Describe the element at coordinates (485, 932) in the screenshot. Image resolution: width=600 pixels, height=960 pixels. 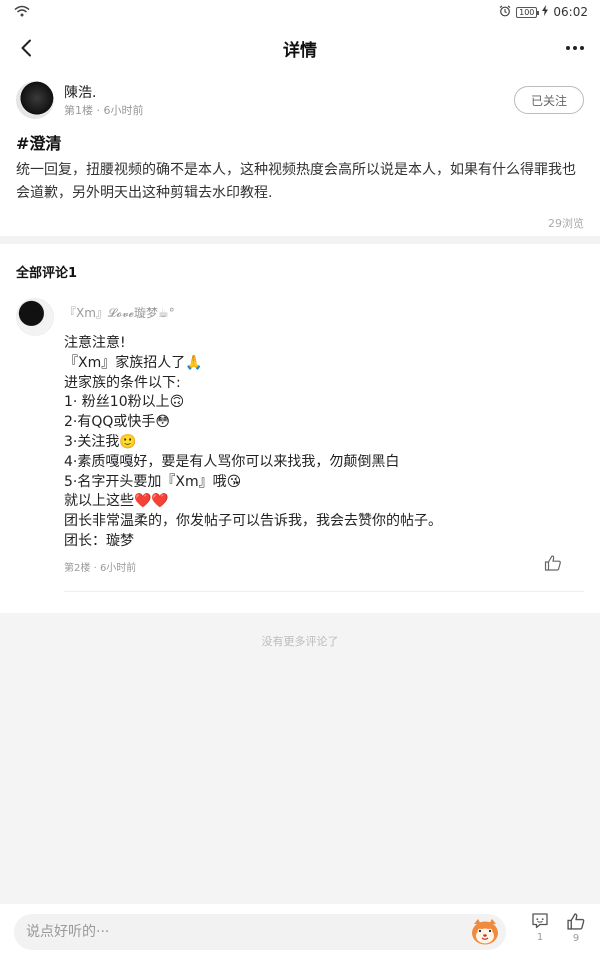
I see `mascot-face-icon` at that location.